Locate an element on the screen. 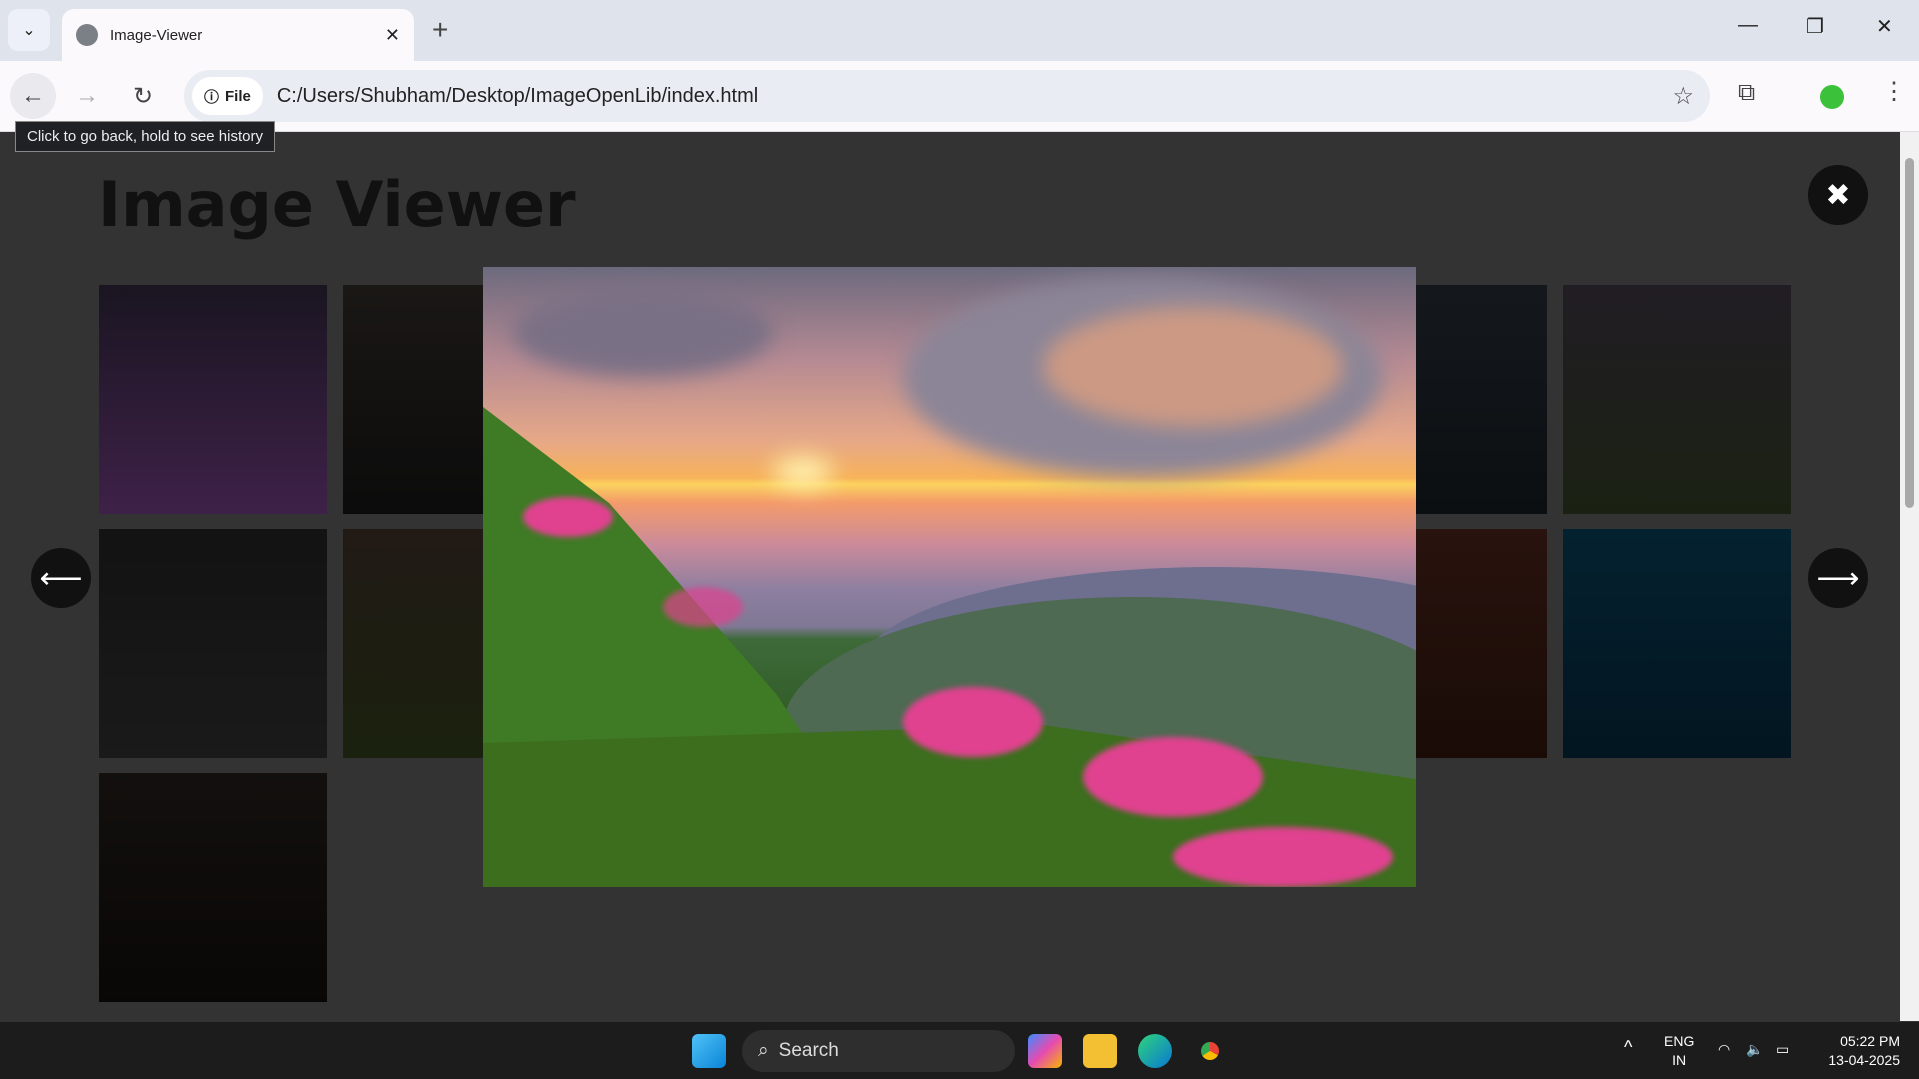 The height and width of the screenshot is (1079, 1919). menu-icon: ⋮ is located at coordinates (1894, 91).